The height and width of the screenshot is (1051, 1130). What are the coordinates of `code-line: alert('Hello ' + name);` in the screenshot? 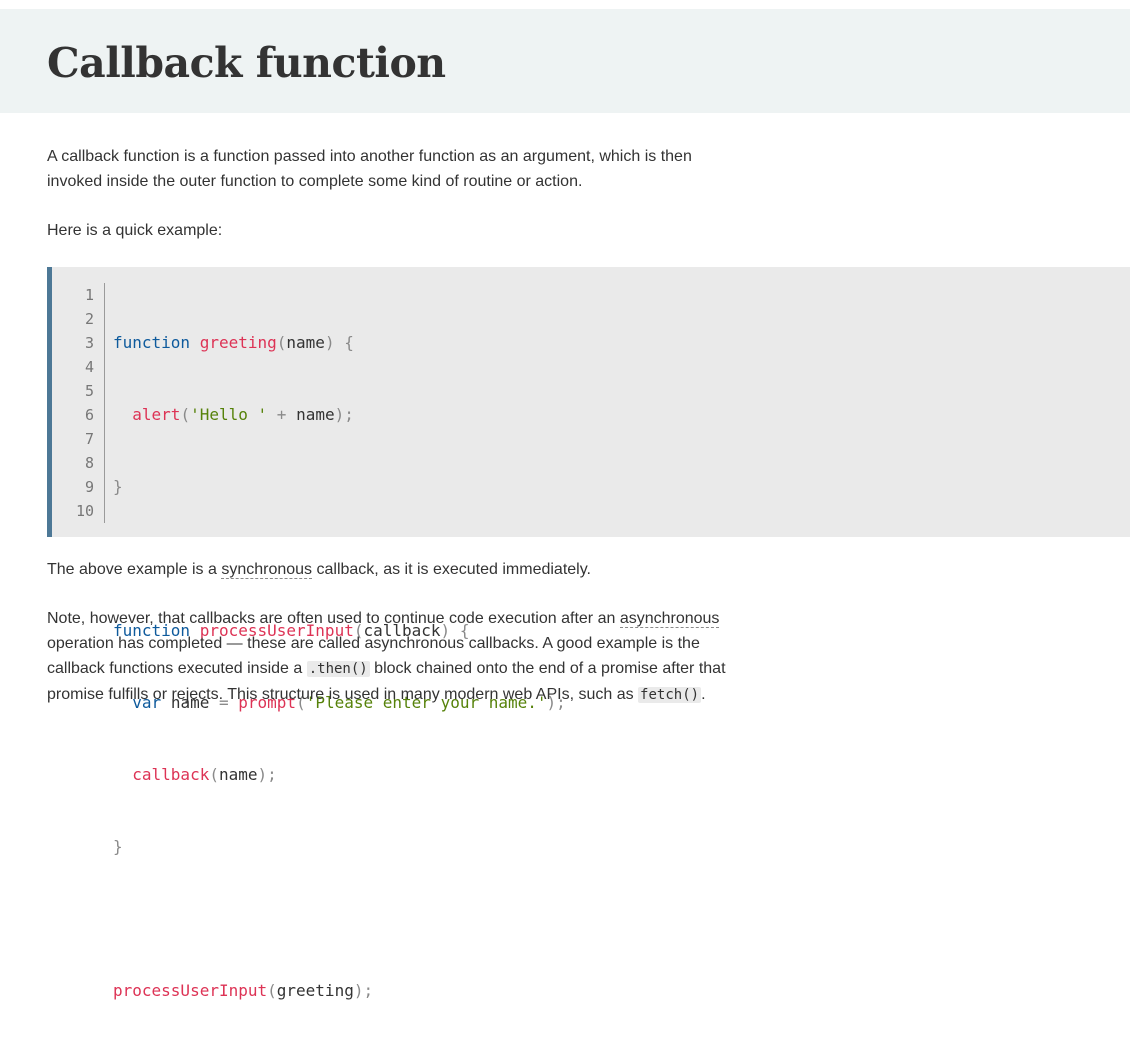 It's located at (243, 414).